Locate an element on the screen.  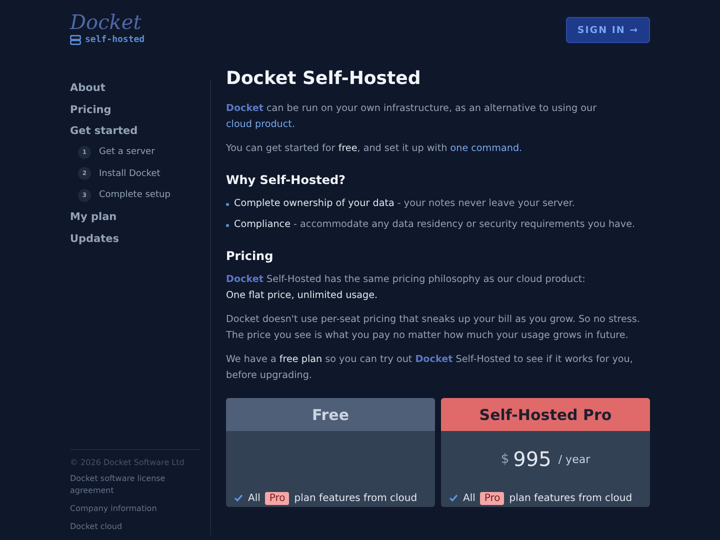
paragraph: Docket Self-Hosted has the same pricing philosophy as our cloud product: One flat price, unlimited usage. is located at coordinates (406, 288).